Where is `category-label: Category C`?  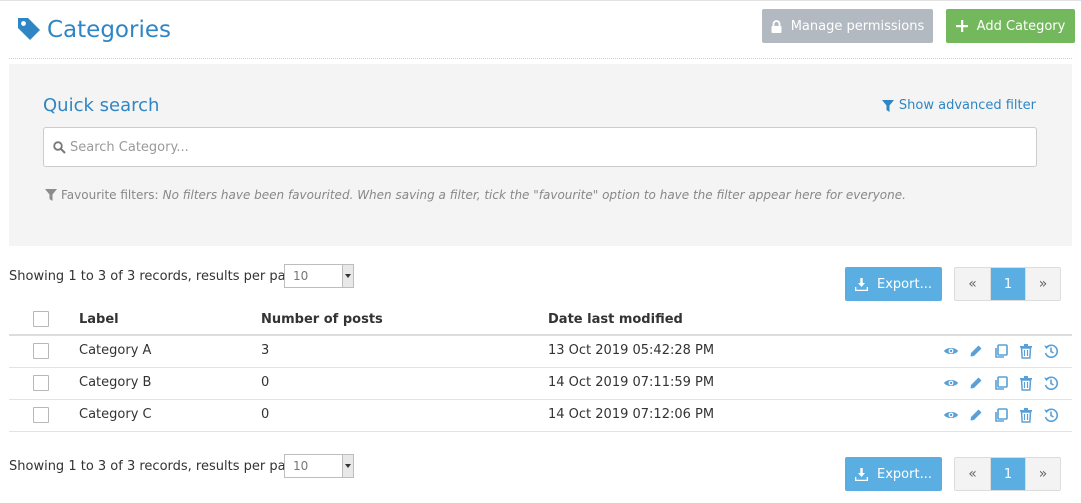 category-label: Category C is located at coordinates (115, 414).